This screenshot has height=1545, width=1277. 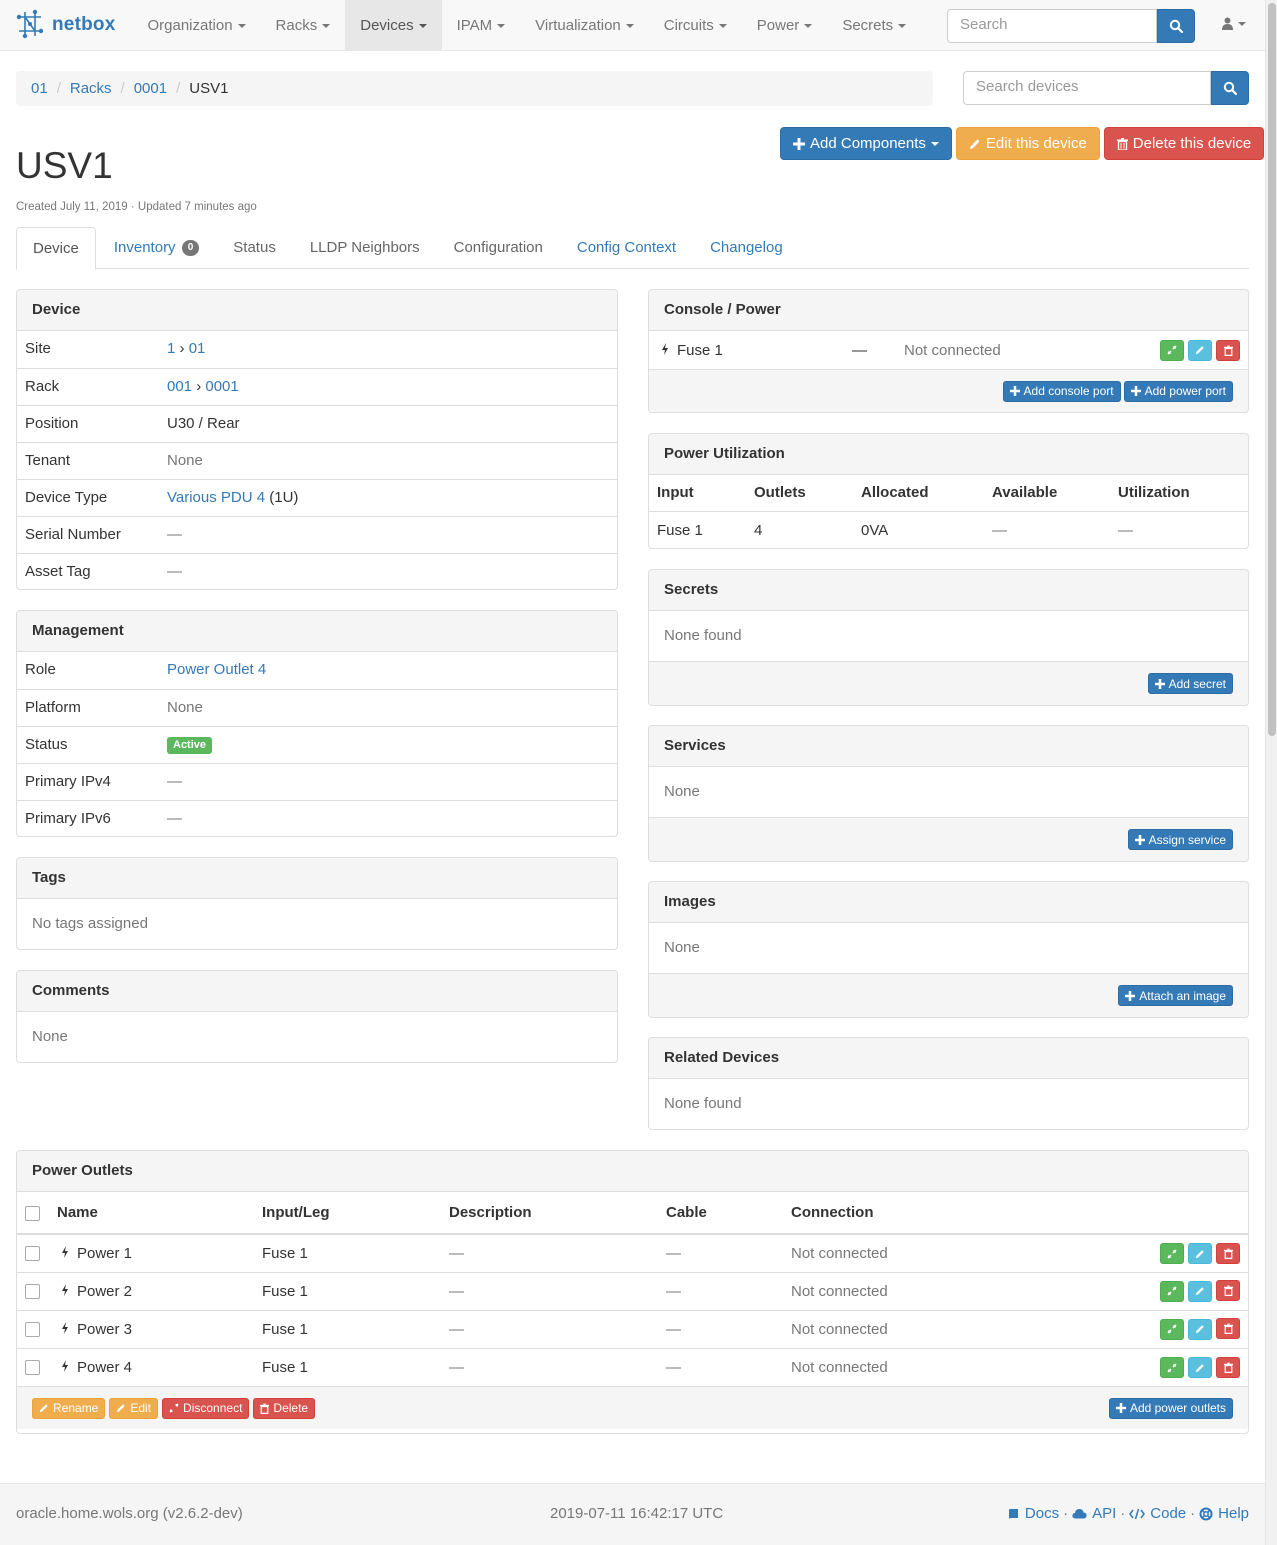 What do you see at coordinates (129, 1513) in the screenshot?
I see `footer-hostname: oracle.home.wols.org (v2.6.2-dev)` at bounding box center [129, 1513].